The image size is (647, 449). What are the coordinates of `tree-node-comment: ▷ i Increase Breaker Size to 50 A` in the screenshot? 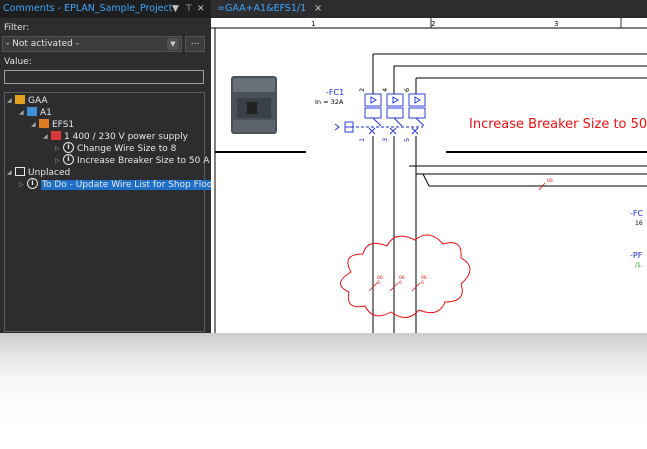 It's located at (132, 160).